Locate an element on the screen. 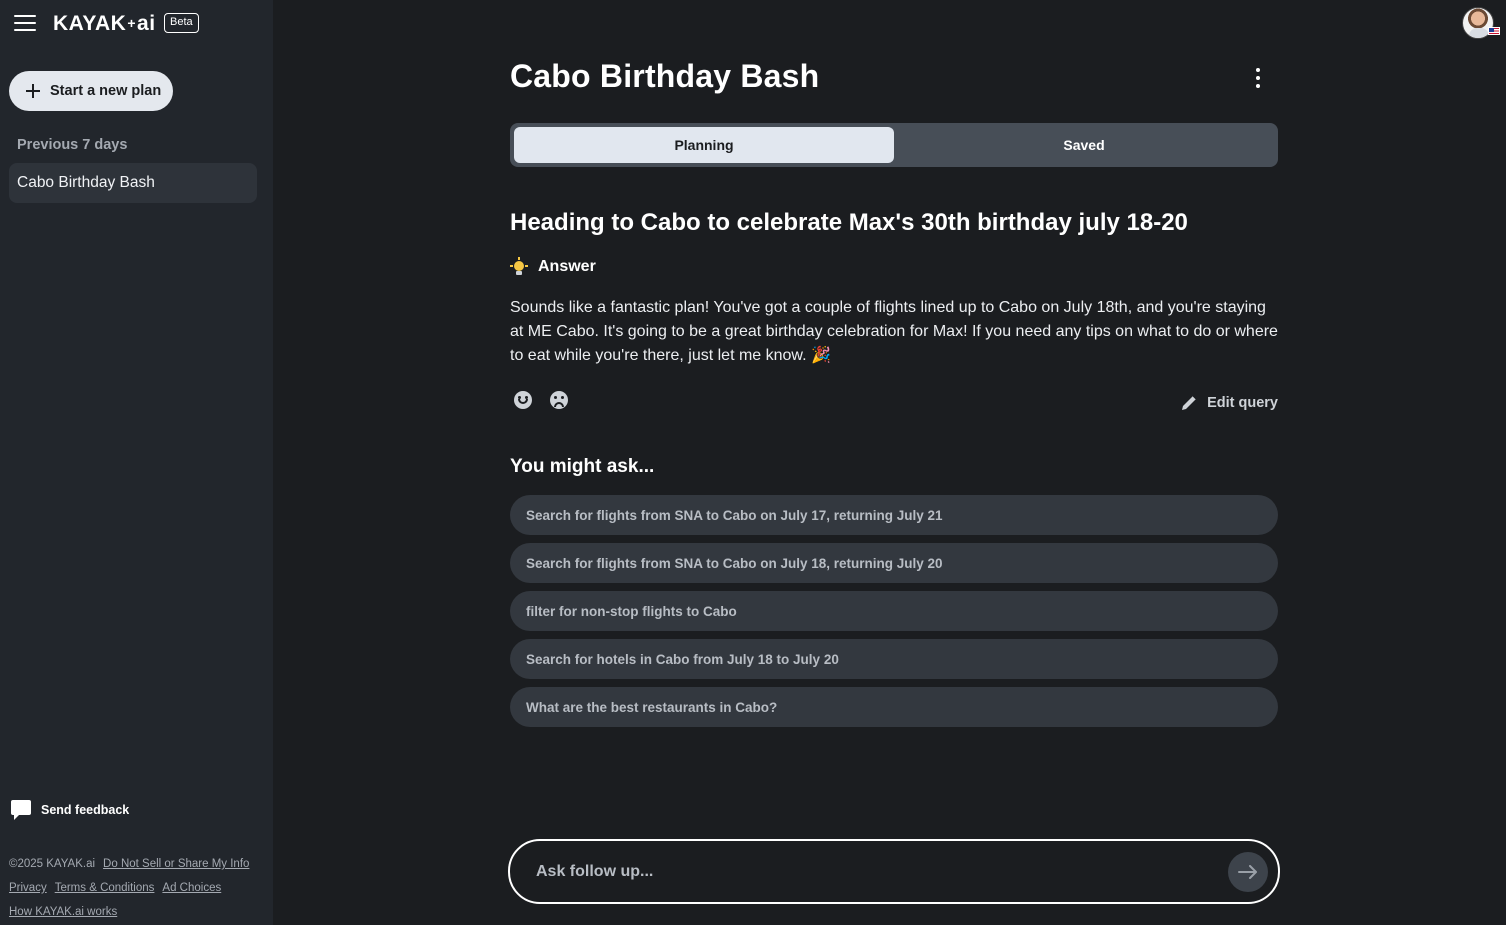 This screenshot has width=1506, height=925. edit-query-button: Edit query is located at coordinates (1229, 402).